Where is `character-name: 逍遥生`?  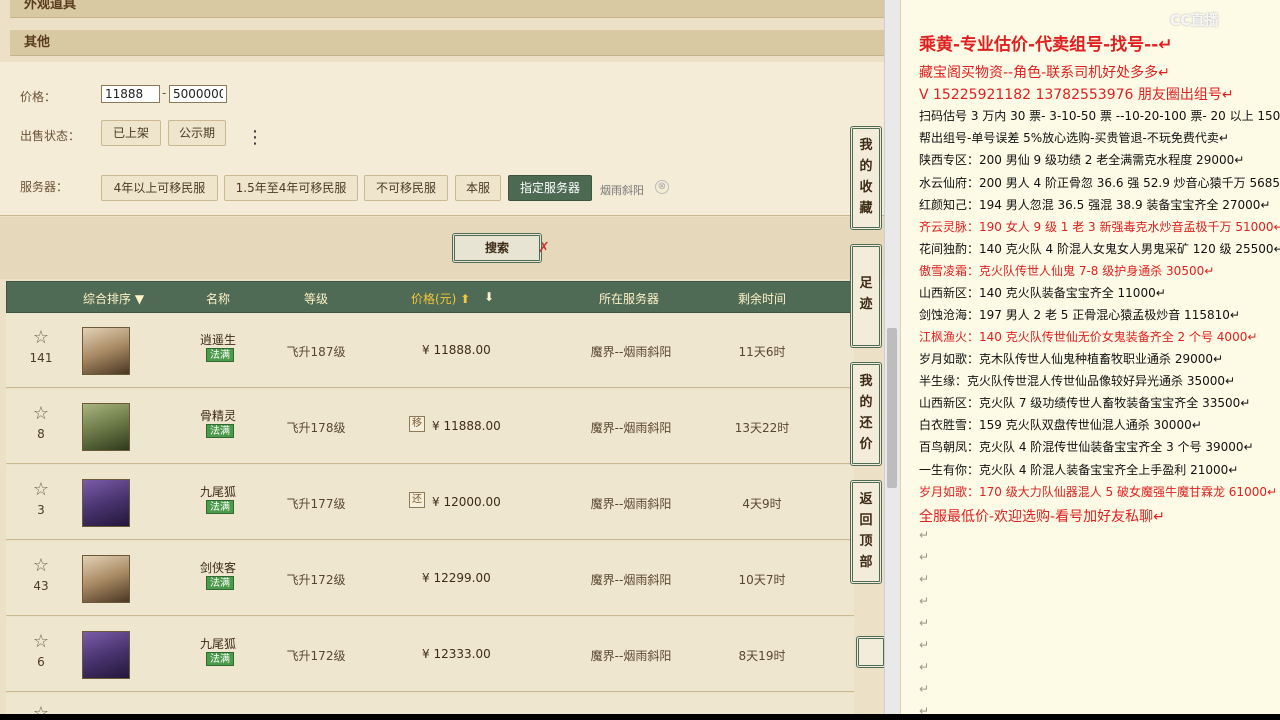 character-name: 逍遥生 is located at coordinates (218, 339).